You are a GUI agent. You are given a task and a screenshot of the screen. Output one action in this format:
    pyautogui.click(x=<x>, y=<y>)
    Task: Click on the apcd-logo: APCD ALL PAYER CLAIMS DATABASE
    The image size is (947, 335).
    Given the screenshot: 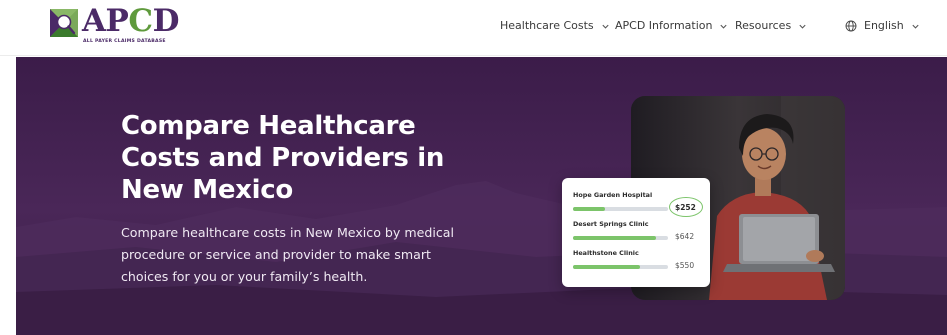 What is the action you would take?
    pyautogui.click(x=114, y=24)
    